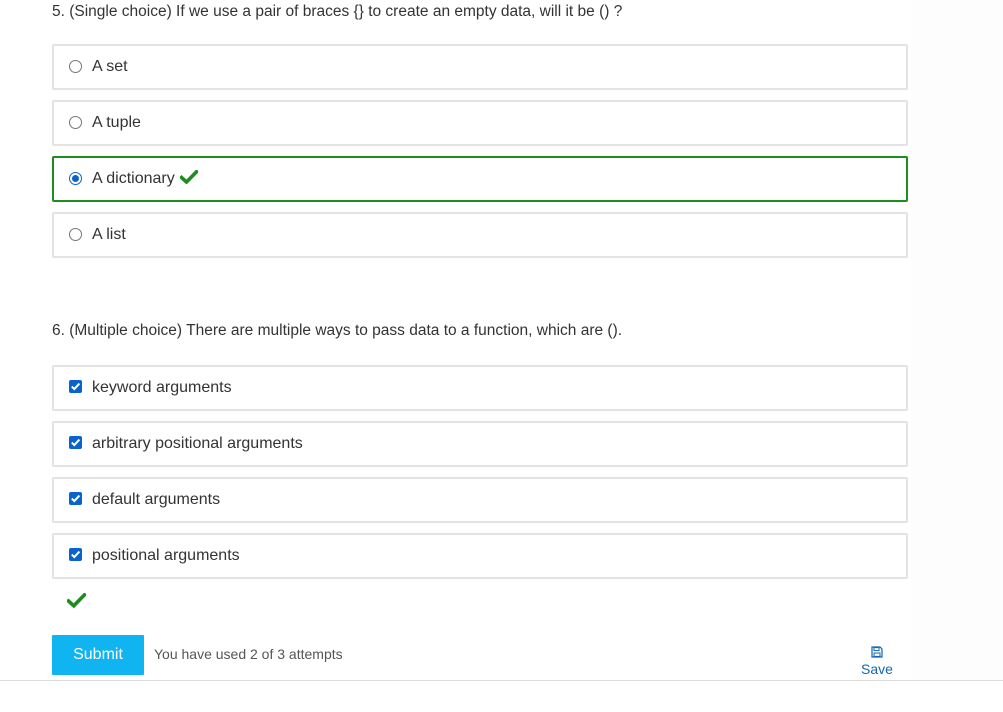 Image resolution: width=1003 pixels, height=712 pixels. Describe the element at coordinates (197, 443) in the screenshot. I see `option-label: arbitrary positional arguments` at that location.